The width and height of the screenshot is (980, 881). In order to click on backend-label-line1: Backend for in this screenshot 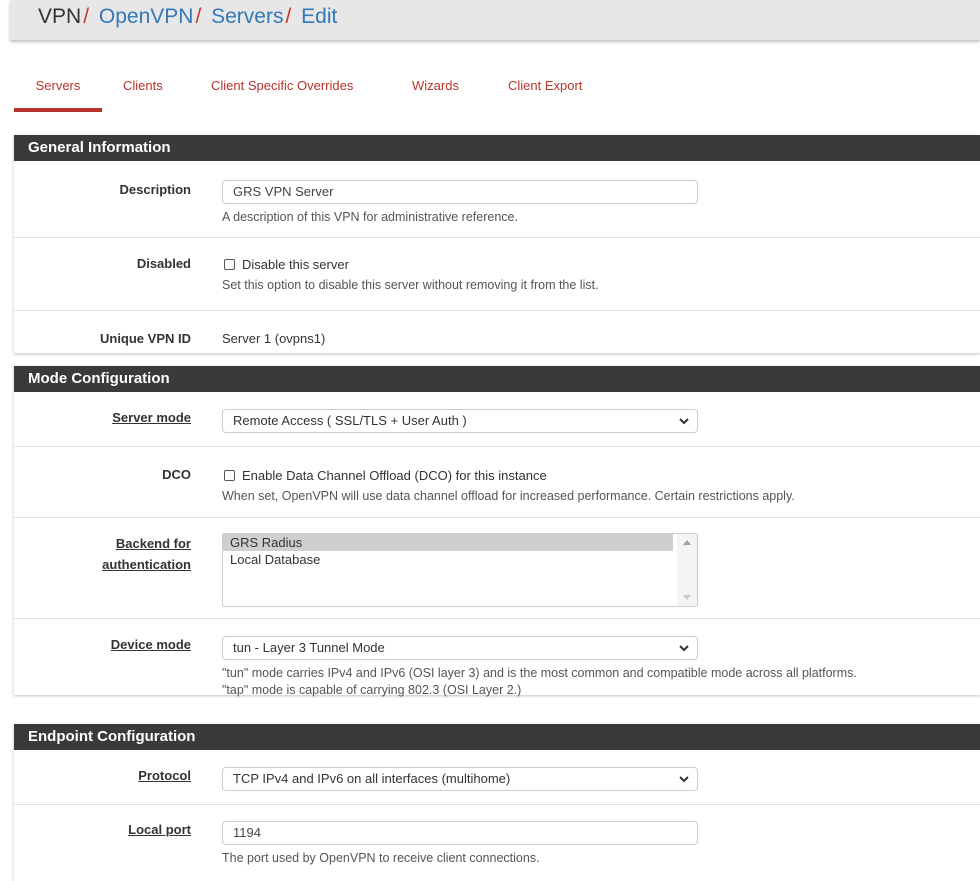, I will do `click(153, 543)`.